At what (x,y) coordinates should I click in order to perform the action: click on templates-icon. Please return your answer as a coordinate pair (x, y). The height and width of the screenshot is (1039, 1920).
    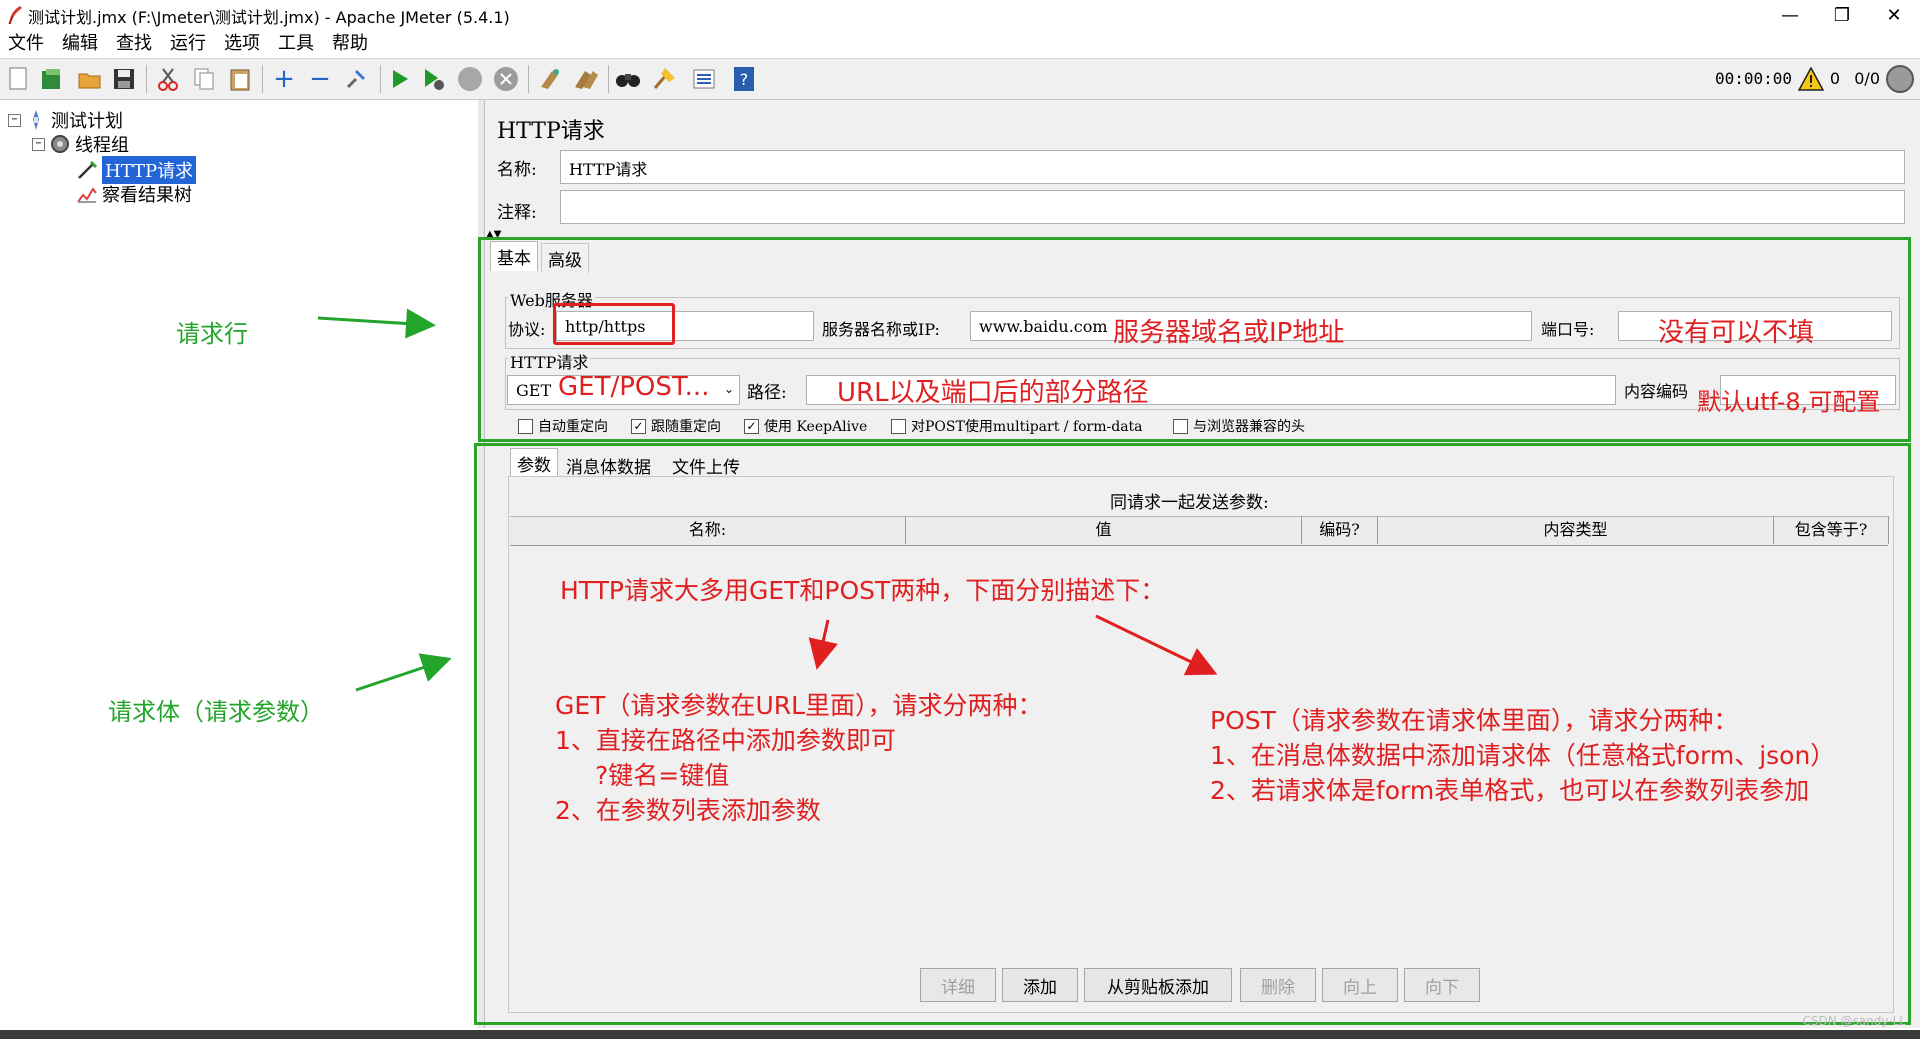
    Looking at the image, I should click on (52, 79).